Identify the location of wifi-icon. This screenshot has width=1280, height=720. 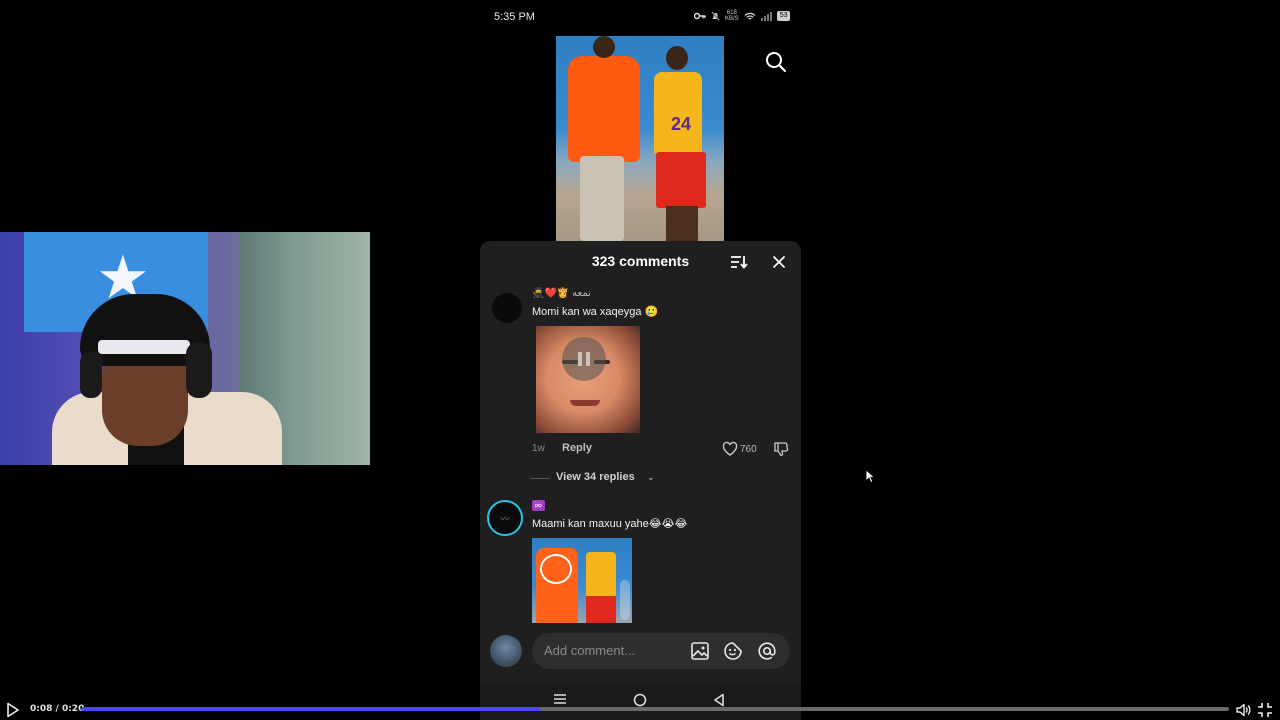
(750, 15).